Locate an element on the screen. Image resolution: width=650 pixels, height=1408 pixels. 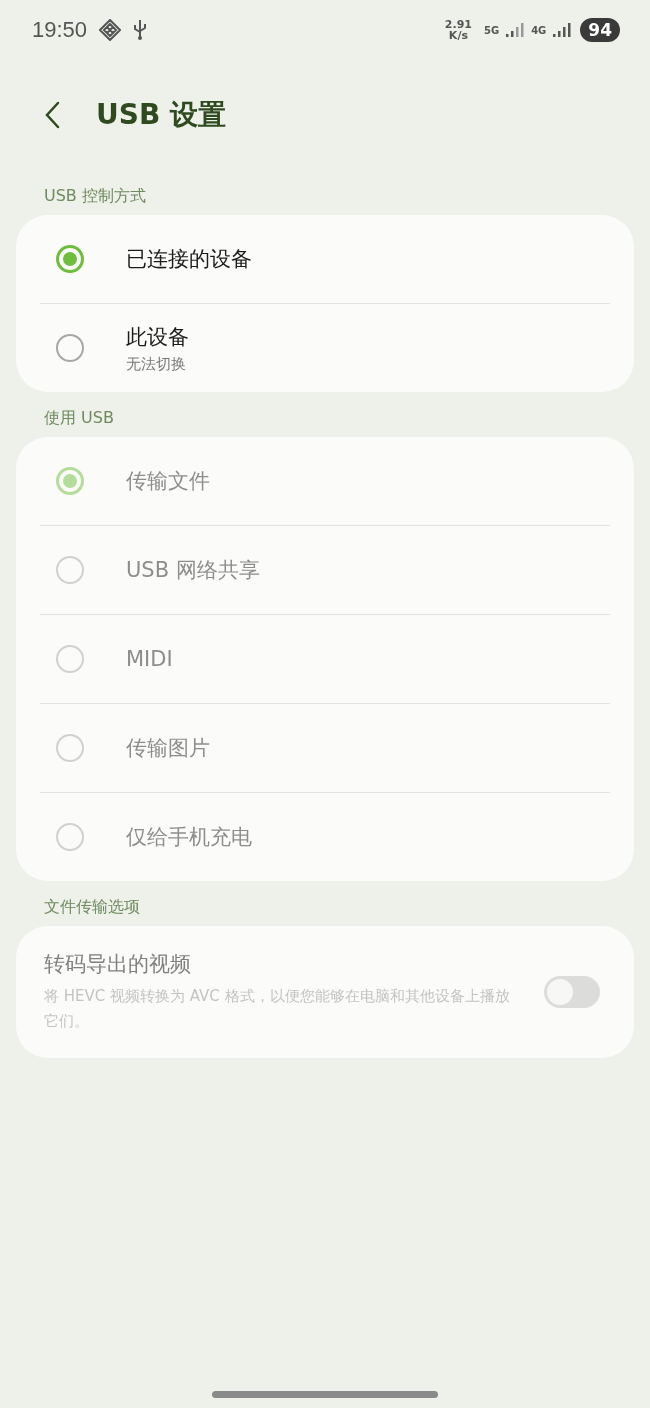
clock: 19:50 is located at coordinates (60, 30).